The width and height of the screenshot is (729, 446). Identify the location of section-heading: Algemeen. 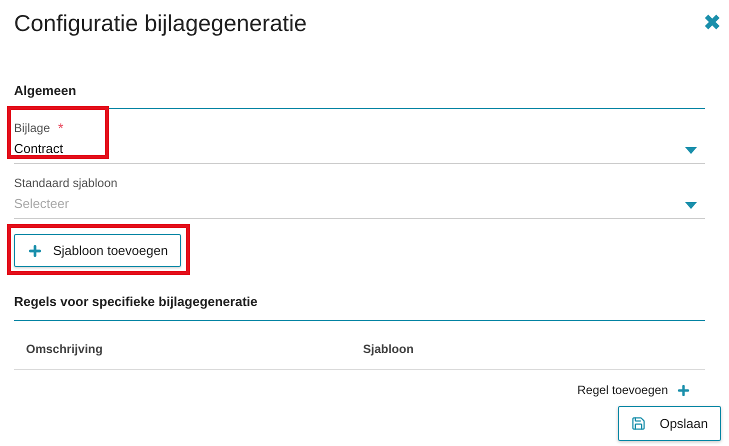
(45, 90).